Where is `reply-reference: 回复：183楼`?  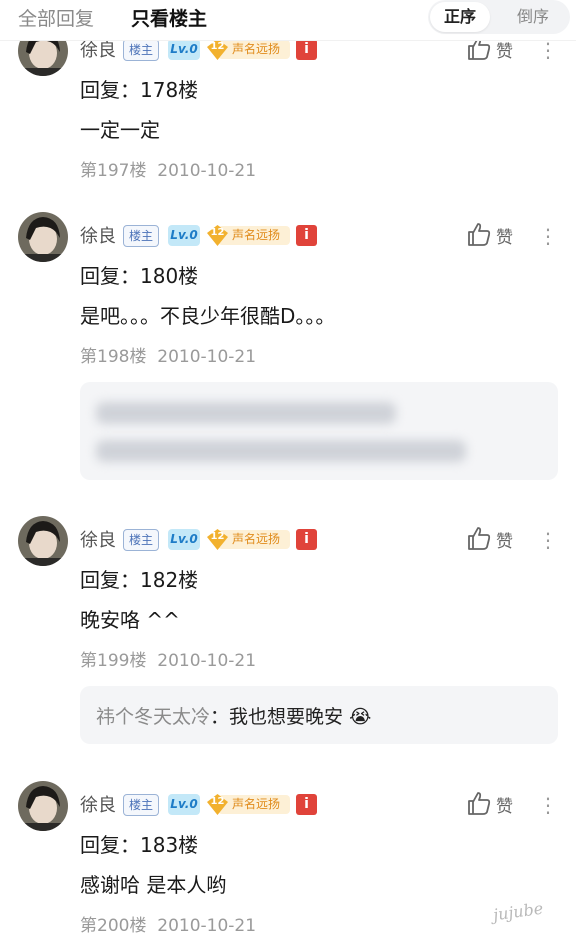 reply-reference: 回复：183楼 is located at coordinates (139, 845).